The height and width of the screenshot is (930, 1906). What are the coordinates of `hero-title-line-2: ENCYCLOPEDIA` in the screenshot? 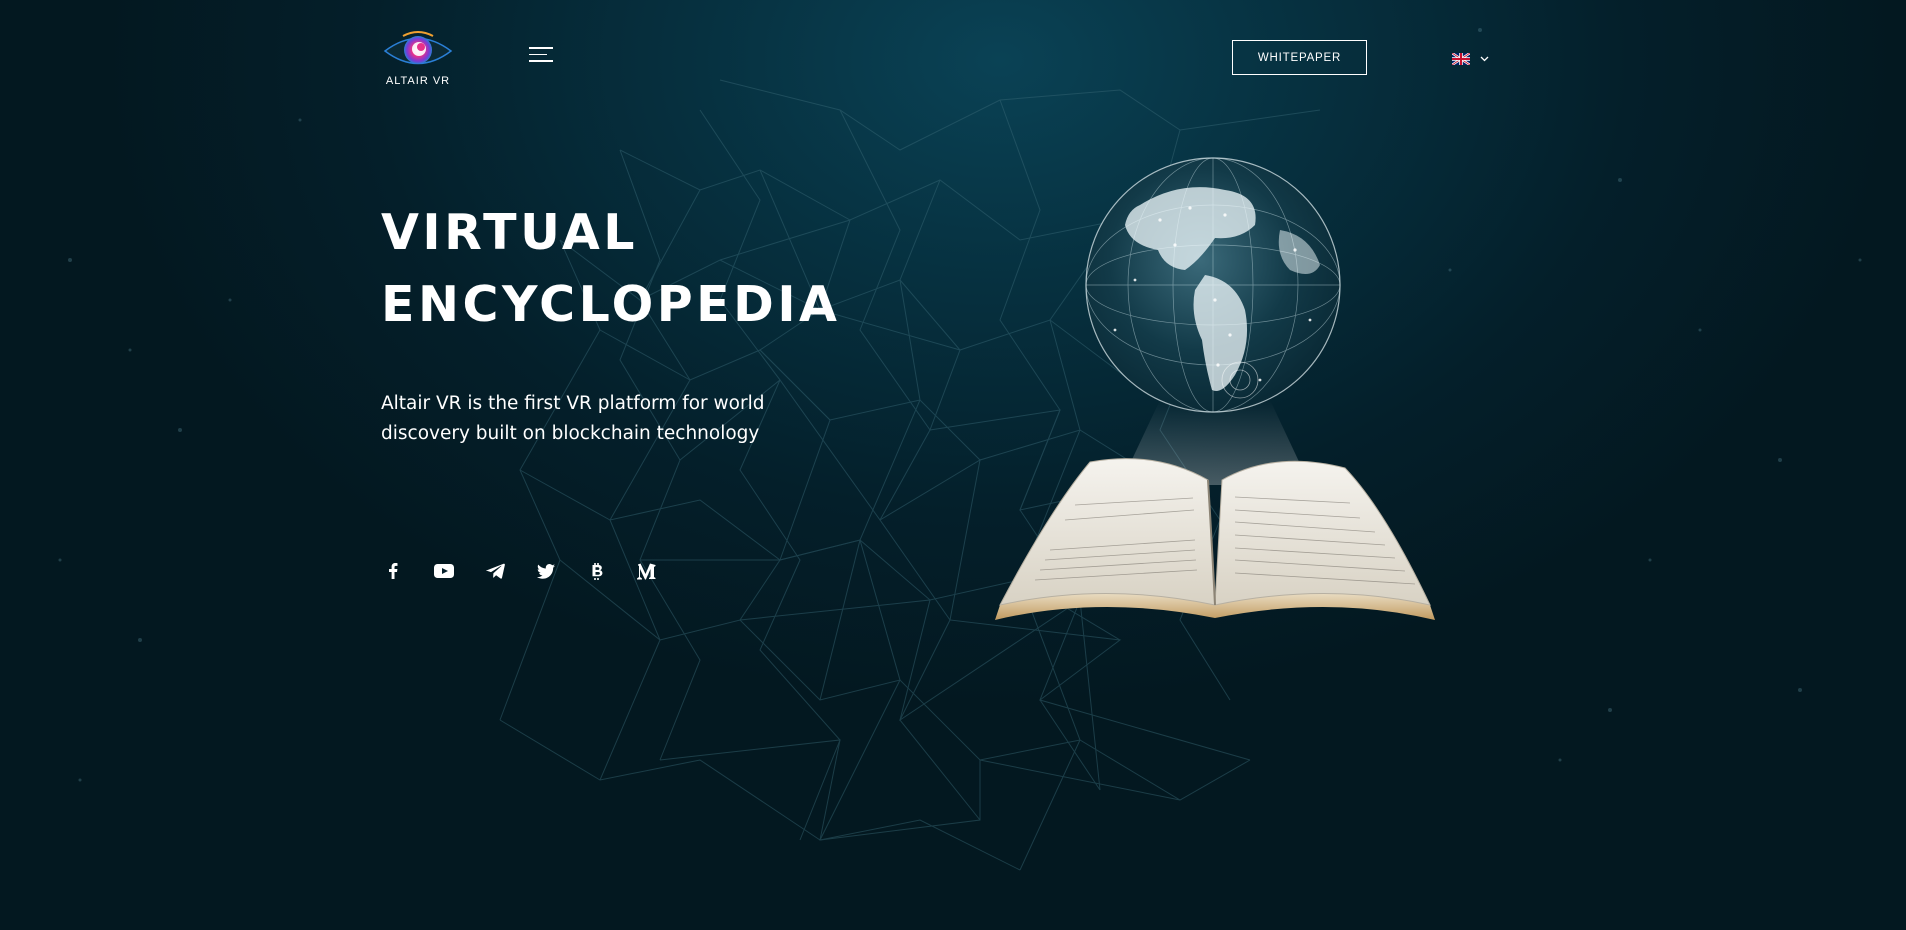 It's located at (611, 304).